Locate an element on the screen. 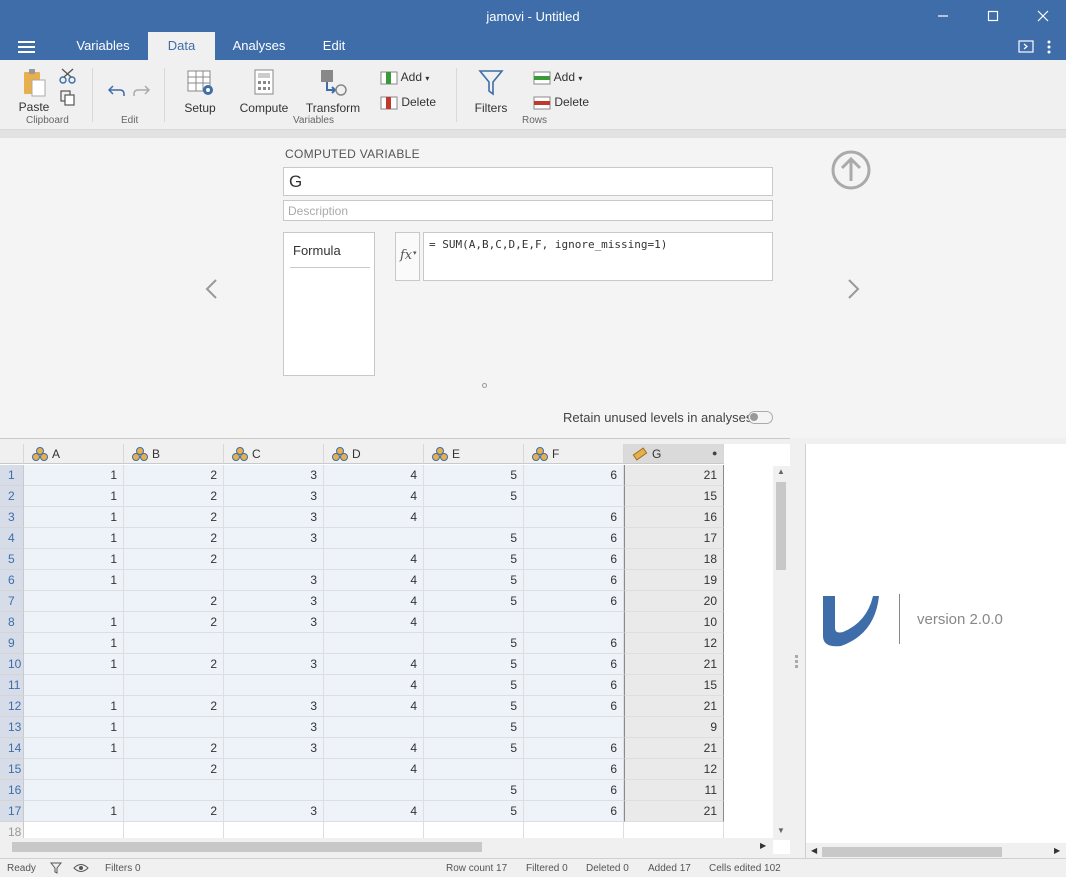 Image resolution: width=1066 pixels, height=877 pixels. cell-g: 18 is located at coordinates (674, 559).